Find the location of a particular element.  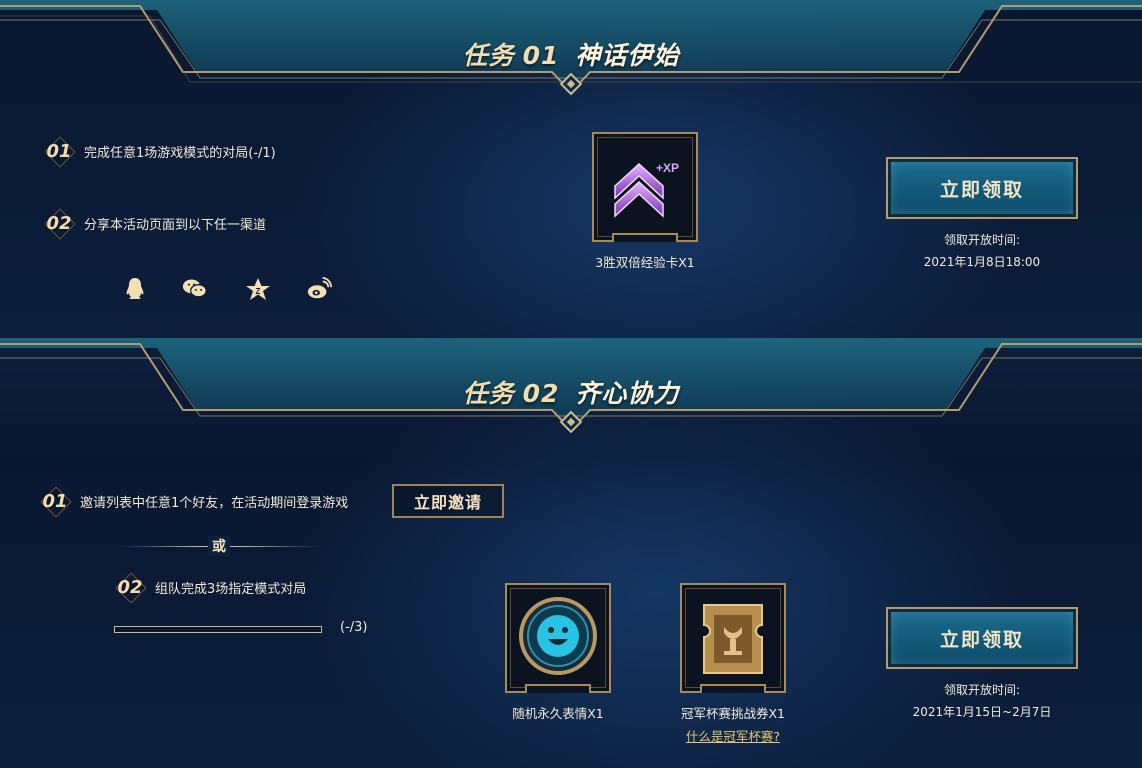

task1-step-2: 02 分享本活动页面到以下任一渠道 is located at coordinates (155, 223).